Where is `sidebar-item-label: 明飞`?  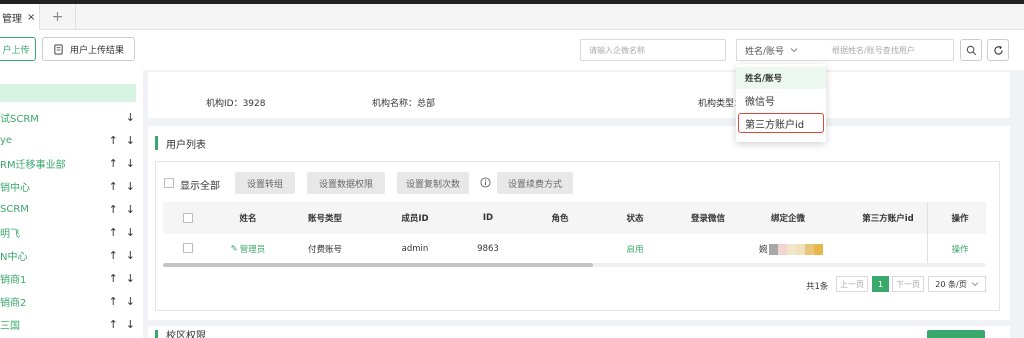 sidebar-item-label: 明飞 is located at coordinates (10, 234).